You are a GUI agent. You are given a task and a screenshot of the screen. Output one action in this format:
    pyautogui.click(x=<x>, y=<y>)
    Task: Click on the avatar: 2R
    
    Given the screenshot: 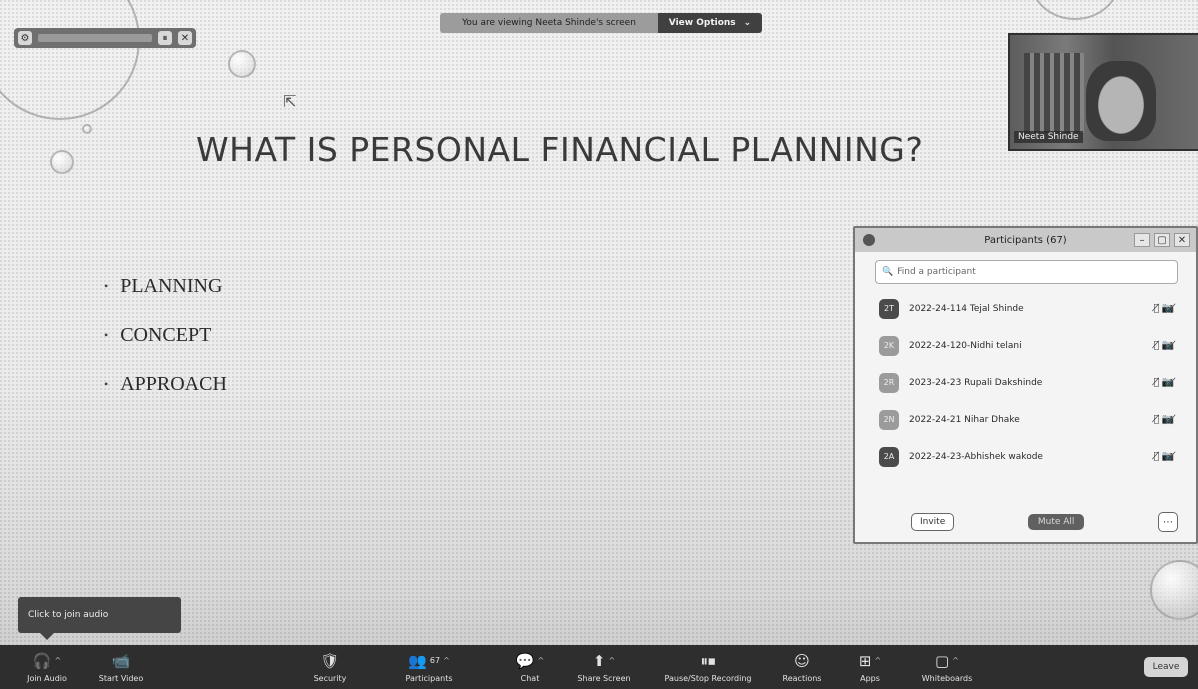 What is the action you would take?
    pyautogui.click(x=889, y=382)
    